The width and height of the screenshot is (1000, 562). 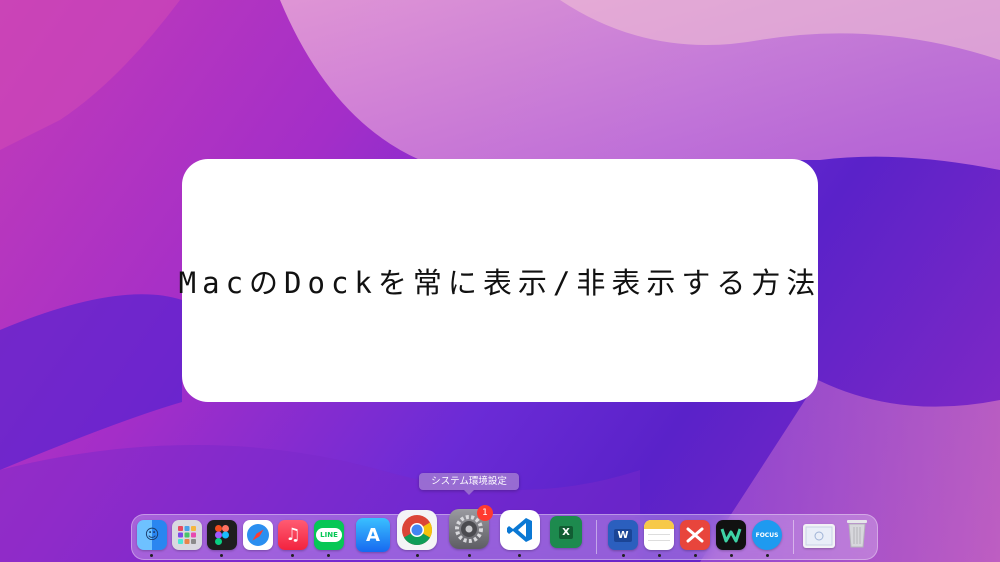 I want to click on word-label: W, so click(x=623, y=535).